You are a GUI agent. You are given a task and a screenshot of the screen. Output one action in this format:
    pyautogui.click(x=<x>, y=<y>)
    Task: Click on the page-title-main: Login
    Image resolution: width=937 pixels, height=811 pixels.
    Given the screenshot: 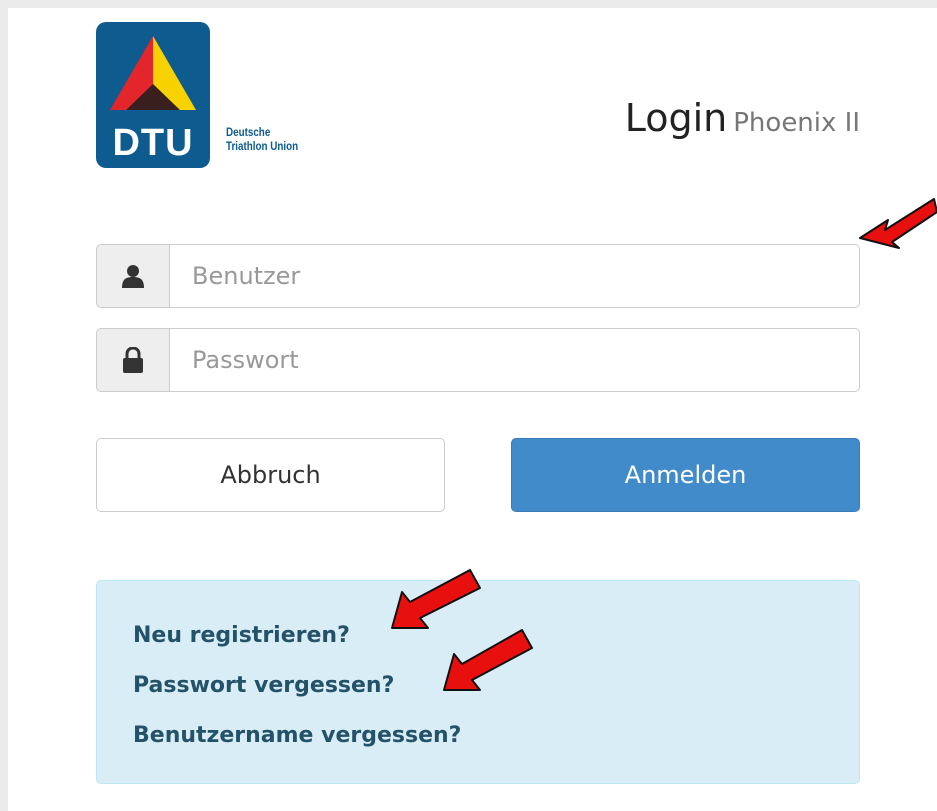 What is the action you would take?
    pyautogui.click(x=676, y=118)
    